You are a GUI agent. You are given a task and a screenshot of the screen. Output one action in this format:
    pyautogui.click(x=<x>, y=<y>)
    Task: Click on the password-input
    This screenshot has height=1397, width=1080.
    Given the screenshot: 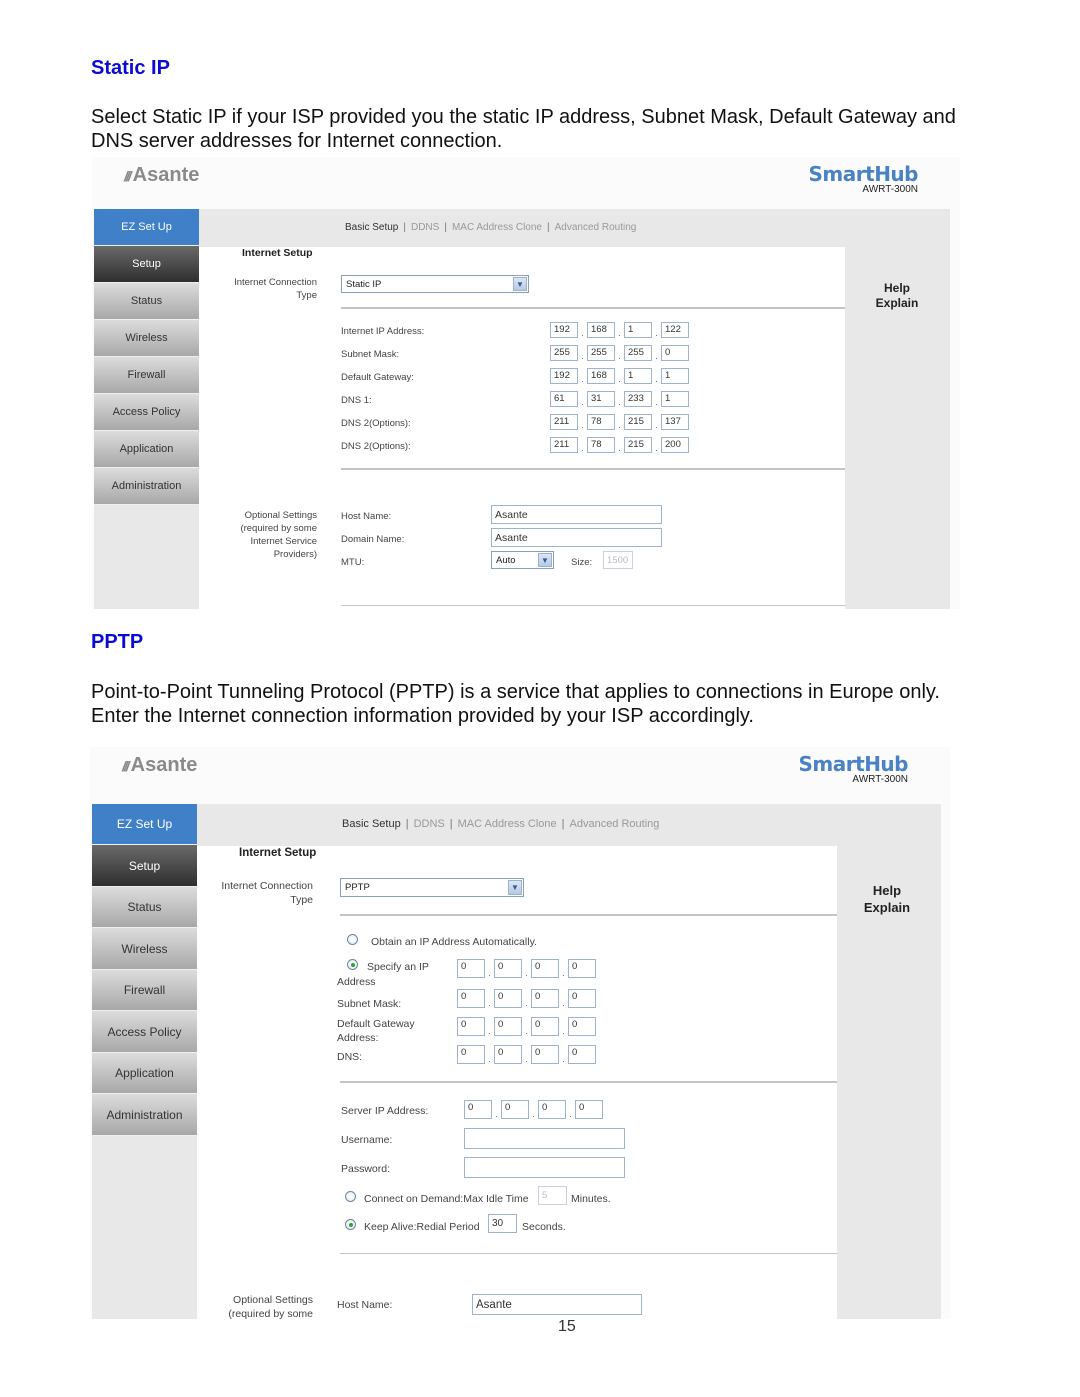 What is the action you would take?
    pyautogui.click(x=544, y=1167)
    